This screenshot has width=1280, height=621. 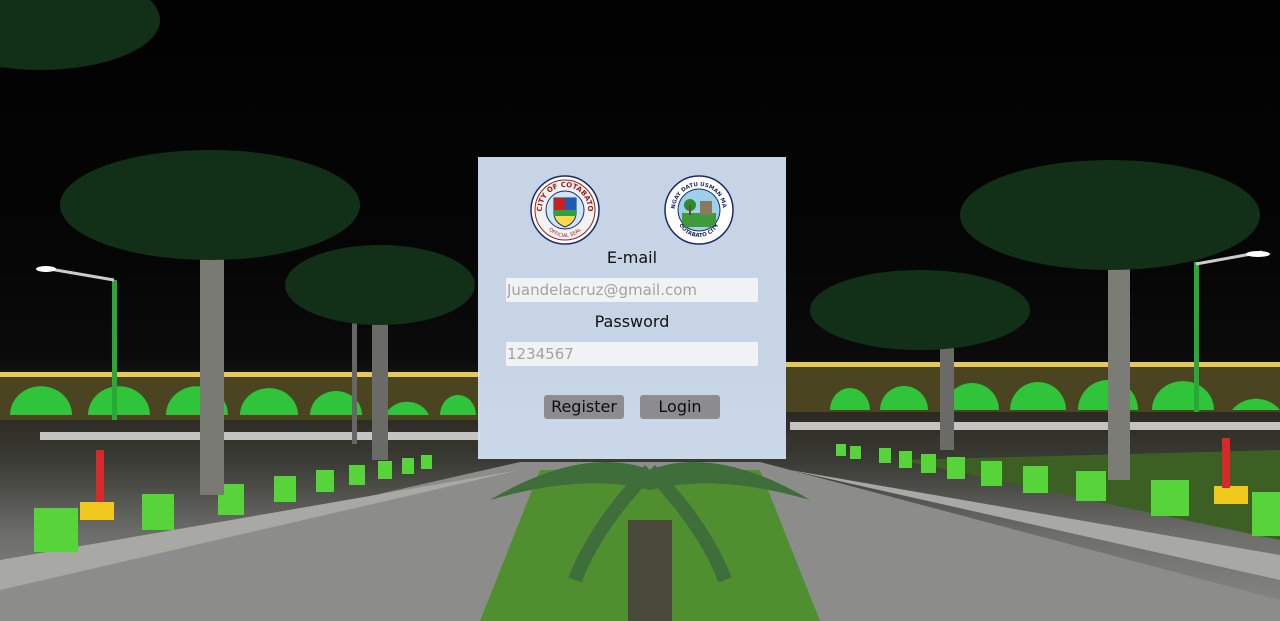 What do you see at coordinates (260, 436) in the screenshot?
I see `fence-left` at bounding box center [260, 436].